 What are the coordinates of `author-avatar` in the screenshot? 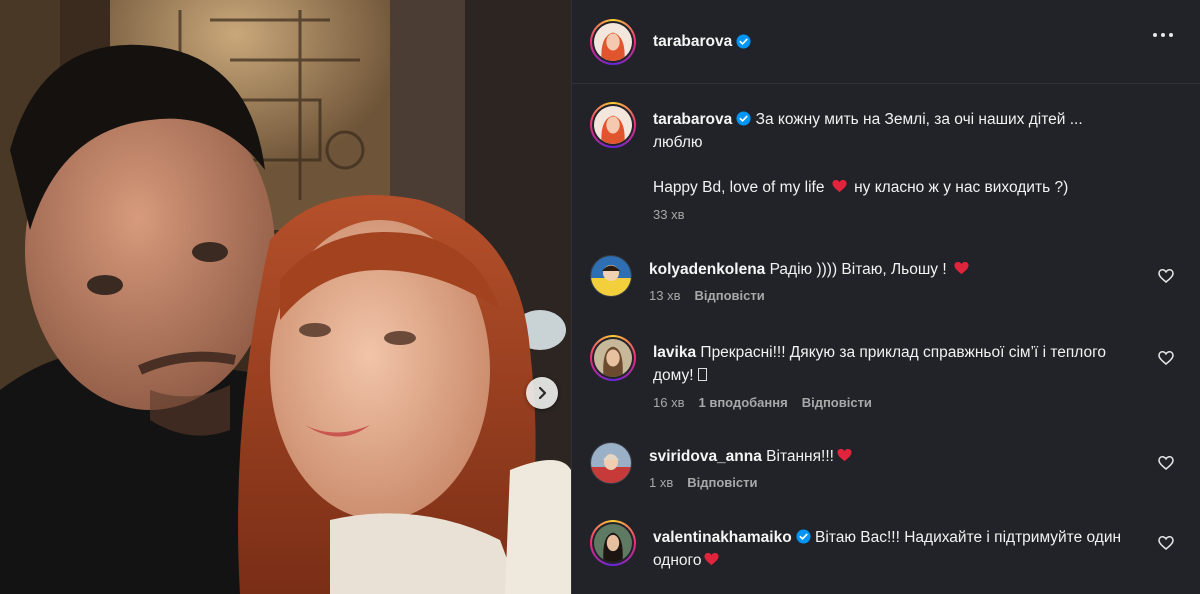 It's located at (613, 41).